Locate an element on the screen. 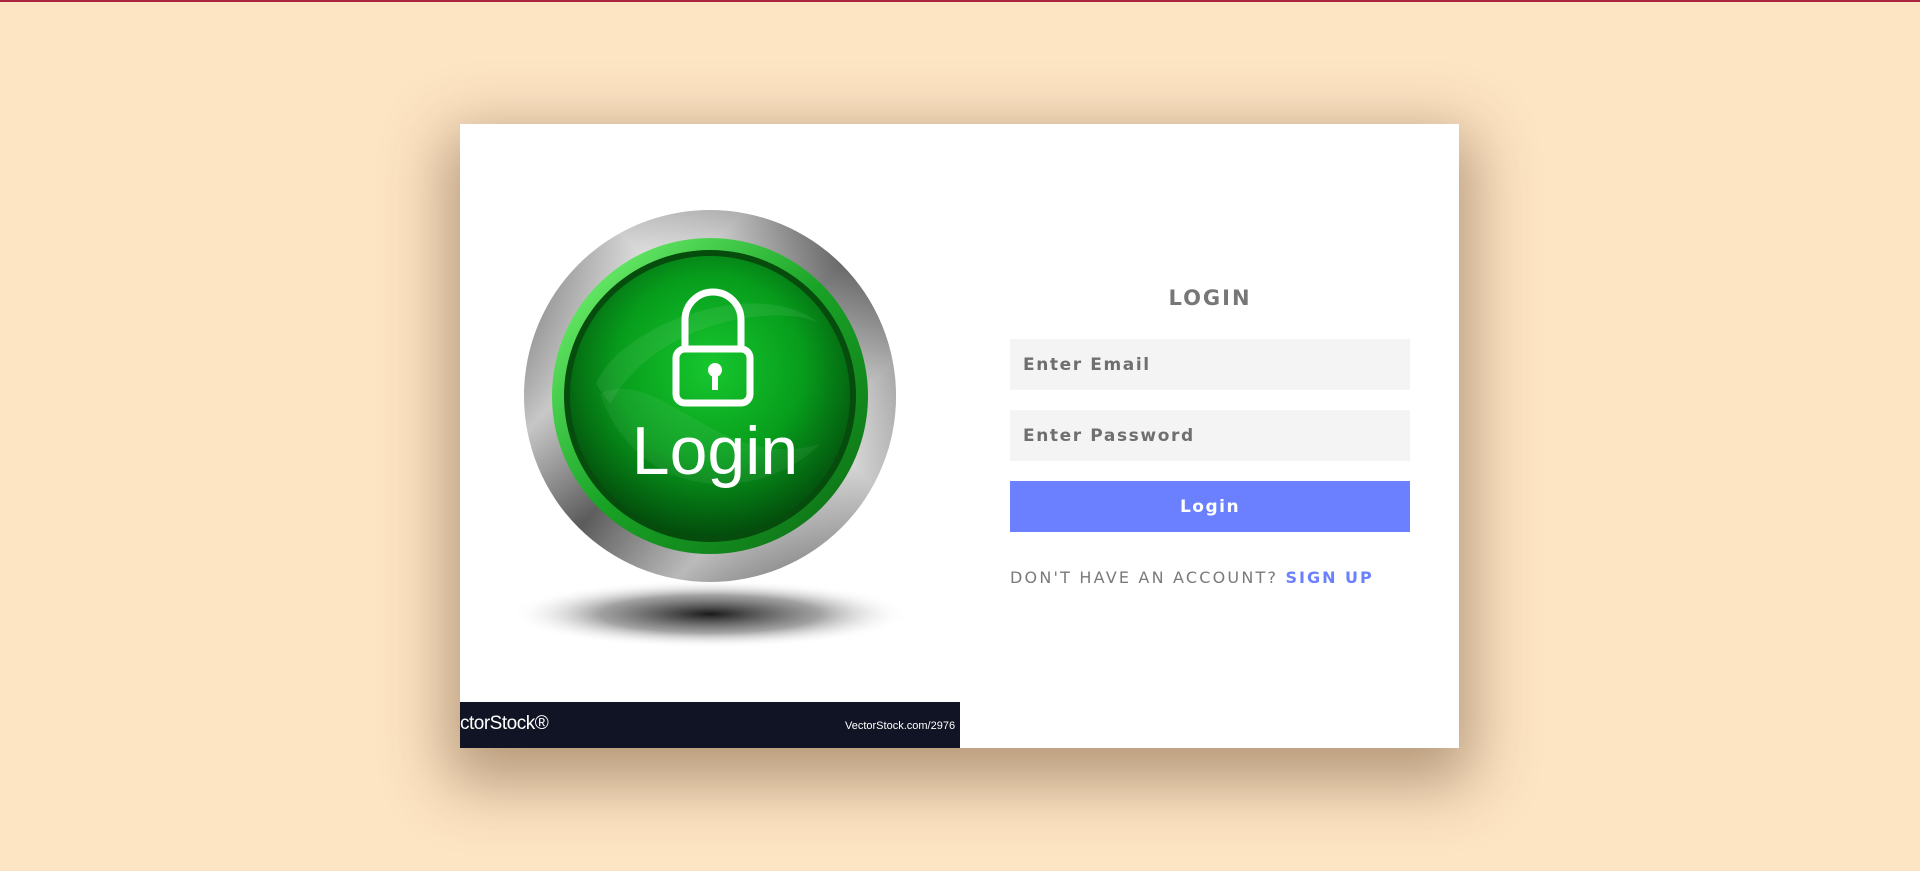  signup-prompt: DON'T HAVE AN ACCOUNT? is located at coordinates (1144, 577).